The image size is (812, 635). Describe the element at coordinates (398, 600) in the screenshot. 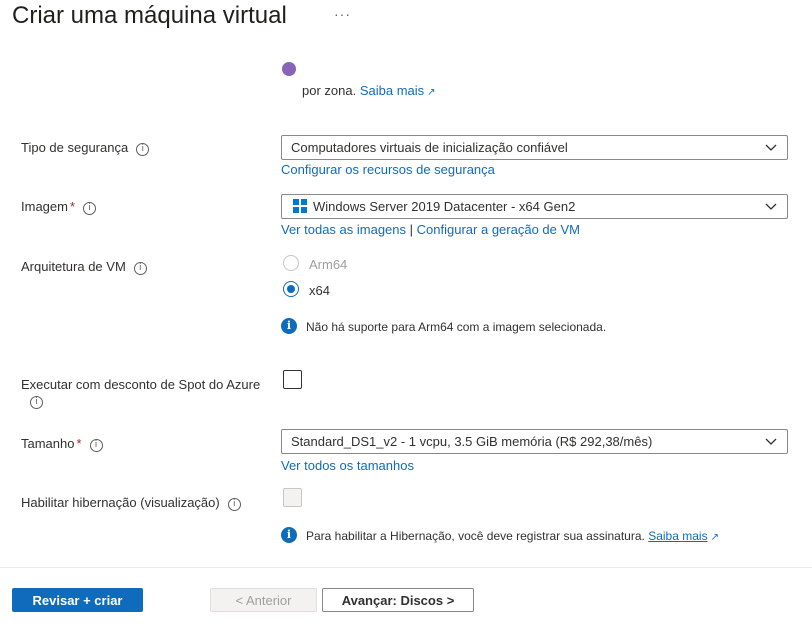

I see `next-disks-button: Avançar: Discos >` at that location.